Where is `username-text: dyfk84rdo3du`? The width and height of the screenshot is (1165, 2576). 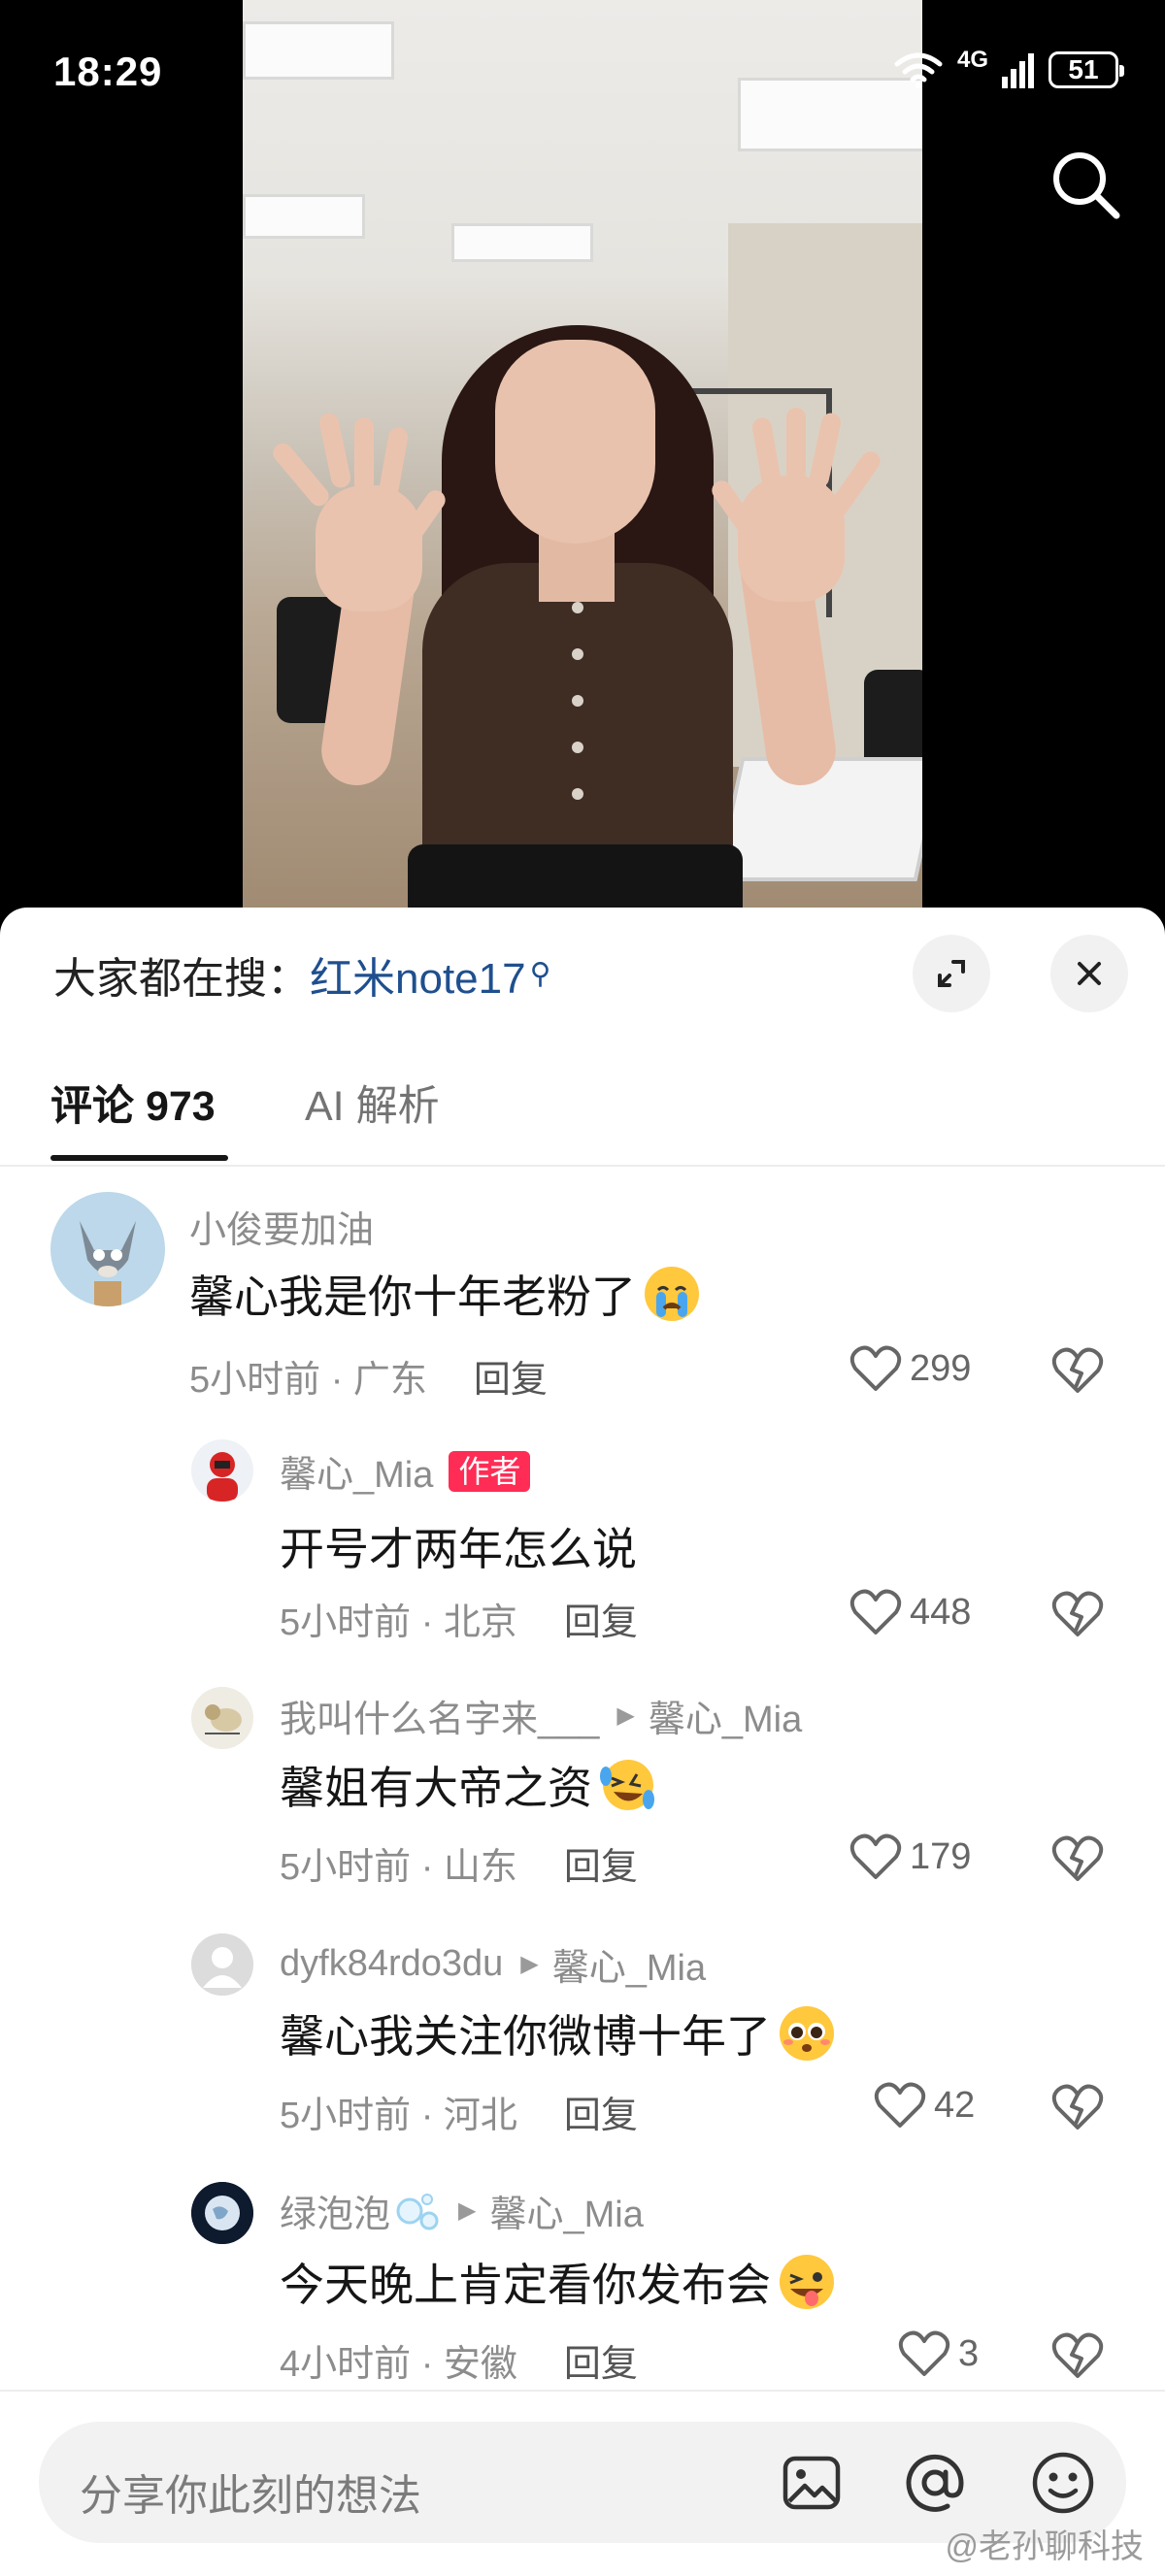
username-text: dyfk84rdo3du is located at coordinates (392, 1963).